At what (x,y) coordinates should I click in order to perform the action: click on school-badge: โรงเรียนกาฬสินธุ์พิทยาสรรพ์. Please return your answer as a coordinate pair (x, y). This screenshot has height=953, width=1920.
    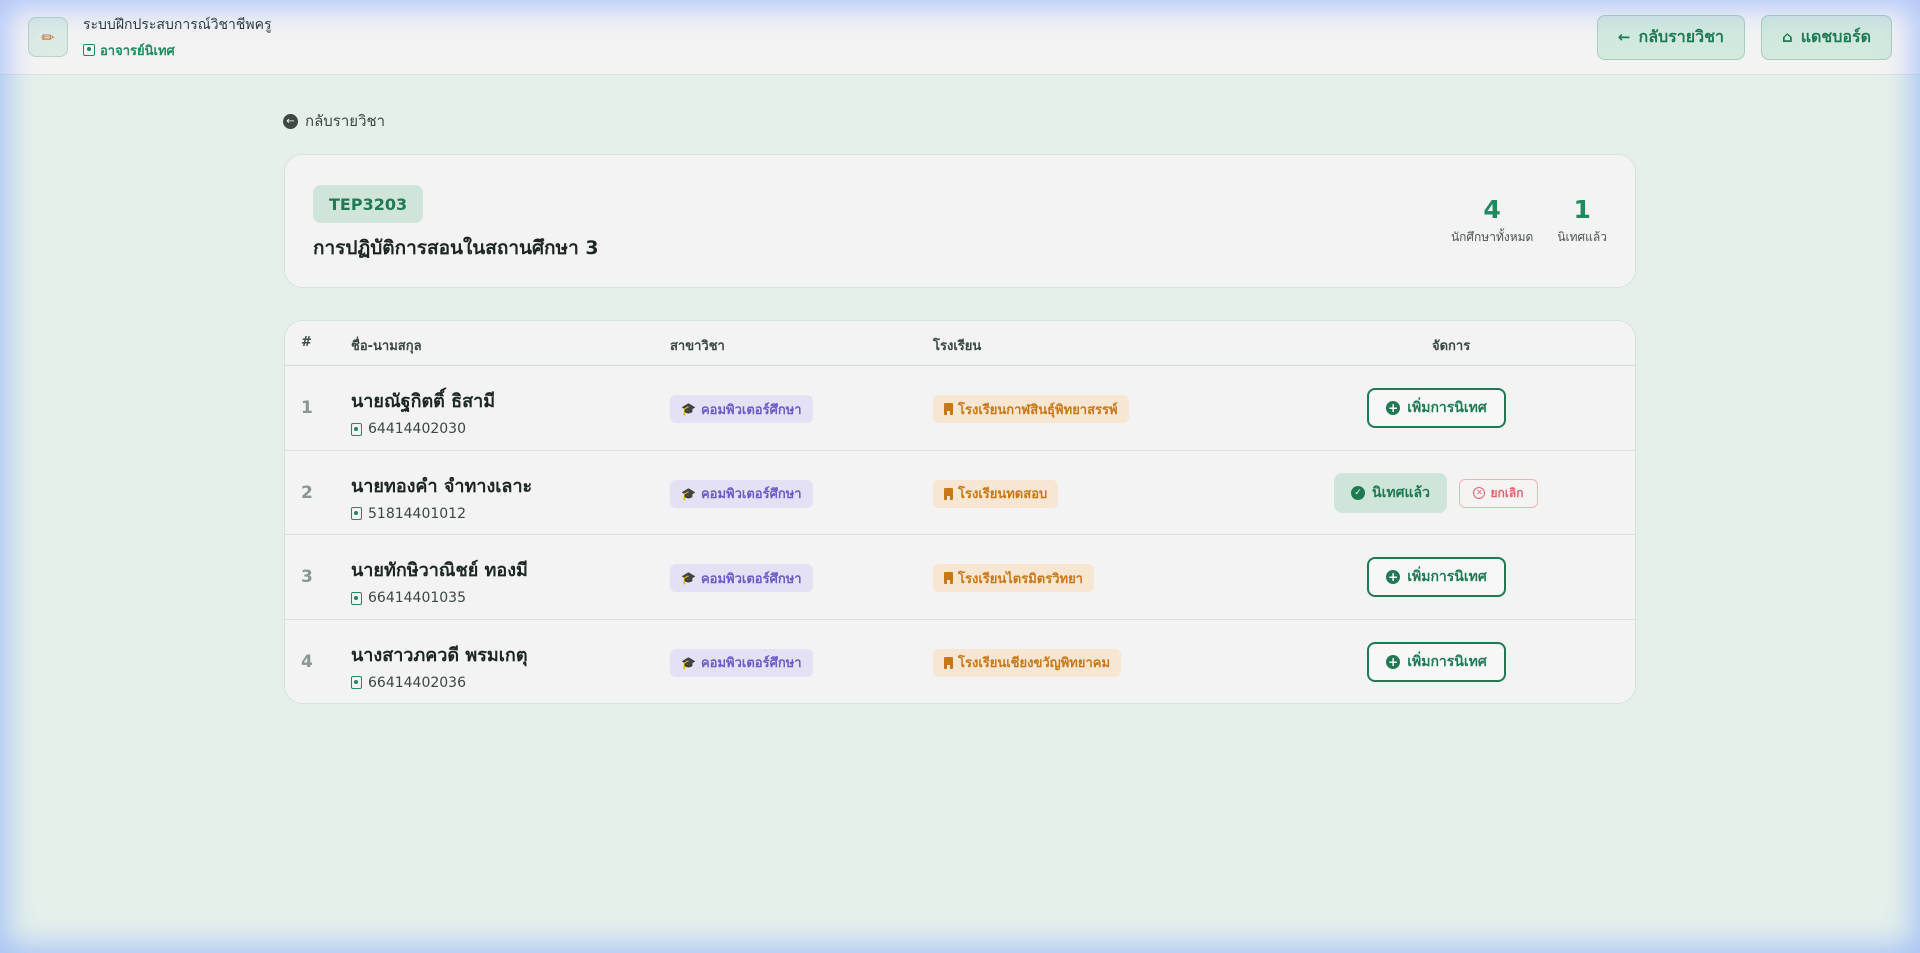
    Looking at the image, I should click on (1031, 409).